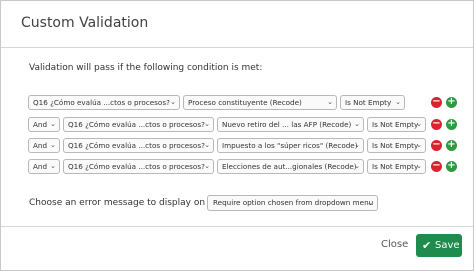 This screenshot has height=271, width=474. What do you see at coordinates (447, 245) in the screenshot?
I see `save-label: Save` at bounding box center [447, 245].